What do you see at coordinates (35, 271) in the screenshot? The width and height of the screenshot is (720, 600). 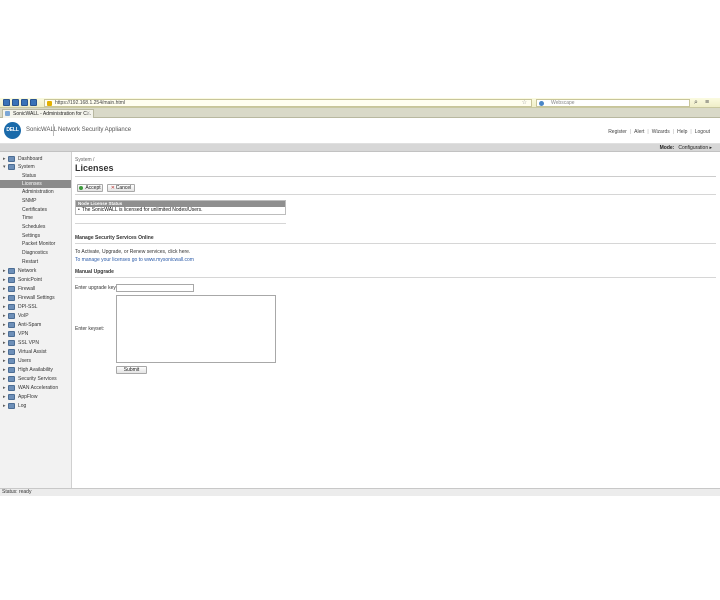 I see `sidebar-item-network: ▸ Network` at bounding box center [35, 271].